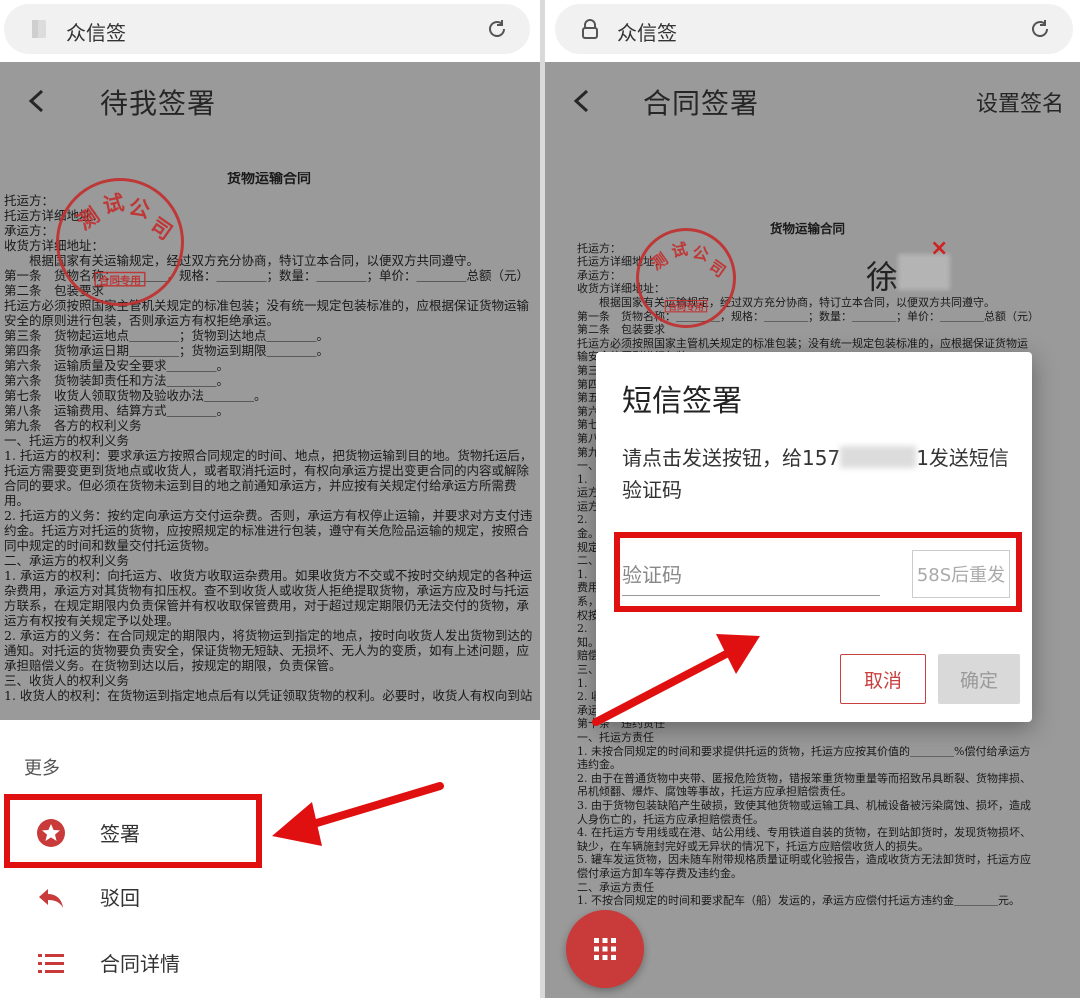 The image size is (1080, 998). What do you see at coordinates (39, 29) in the screenshot?
I see `page-icon` at bounding box center [39, 29].